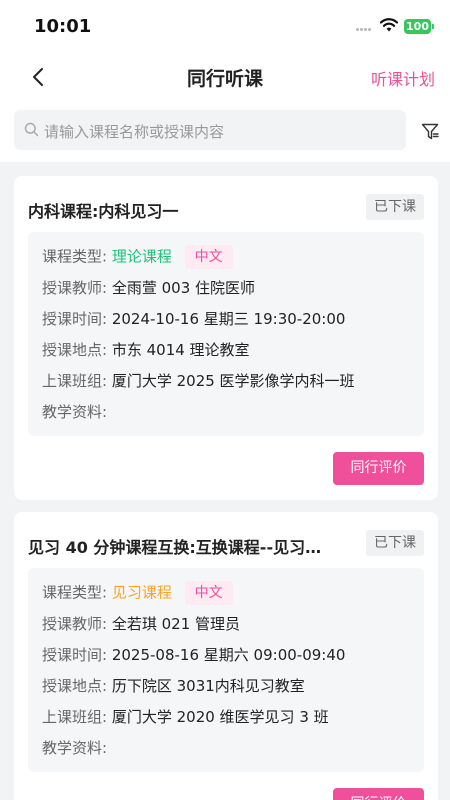 This screenshot has height=800, width=450. What do you see at coordinates (103, 211) in the screenshot?
I see `course-title: 内科课程:内科见习一` at bounding box center [103, 211].